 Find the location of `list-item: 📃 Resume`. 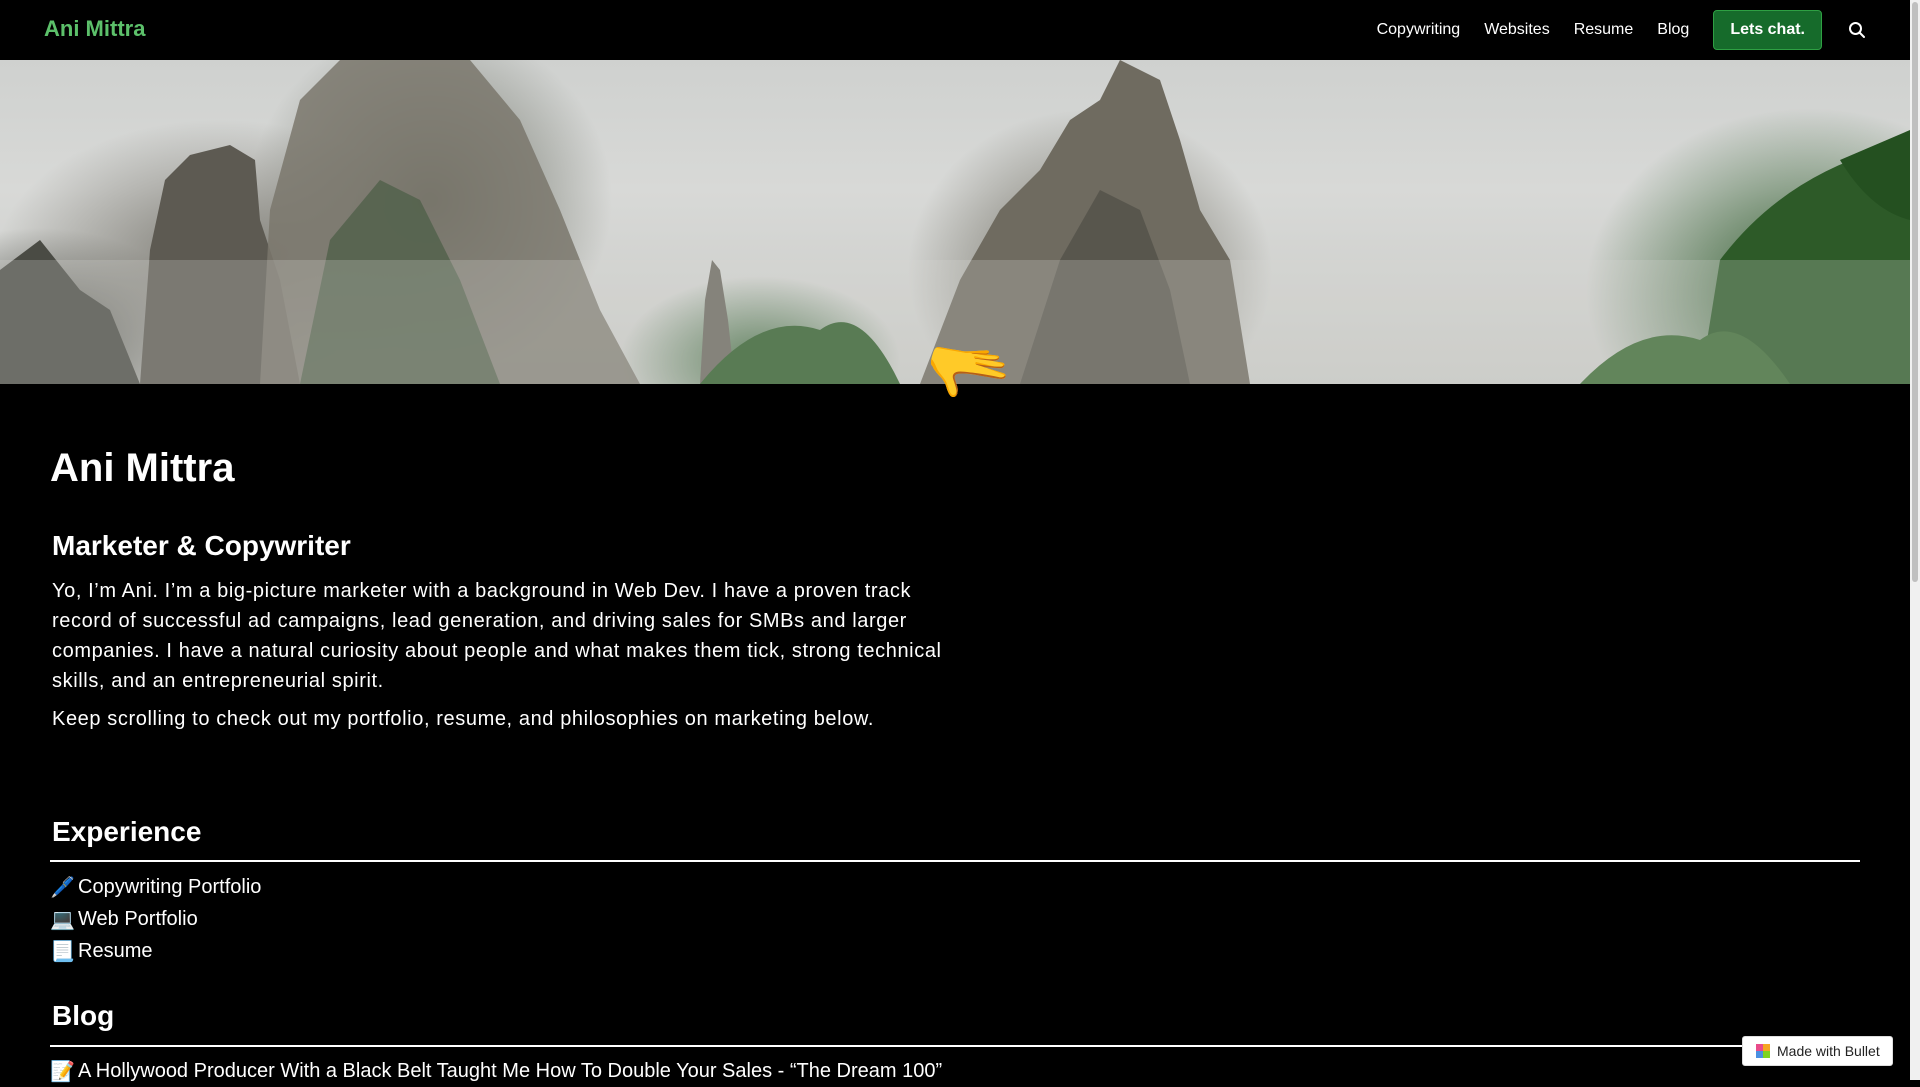

list-item: 📃 Resume is located at coordinates (155, 951).